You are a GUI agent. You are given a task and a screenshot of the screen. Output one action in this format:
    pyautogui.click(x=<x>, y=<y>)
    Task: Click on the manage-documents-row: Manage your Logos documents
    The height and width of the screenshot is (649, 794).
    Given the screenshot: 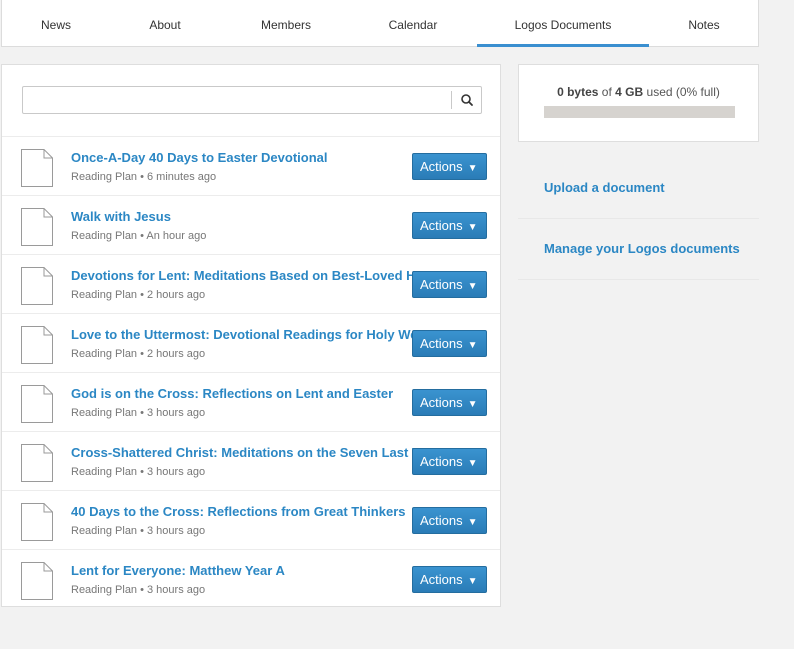 What is the action you would take?
    pyautogui.click(x=638, y=250)
    